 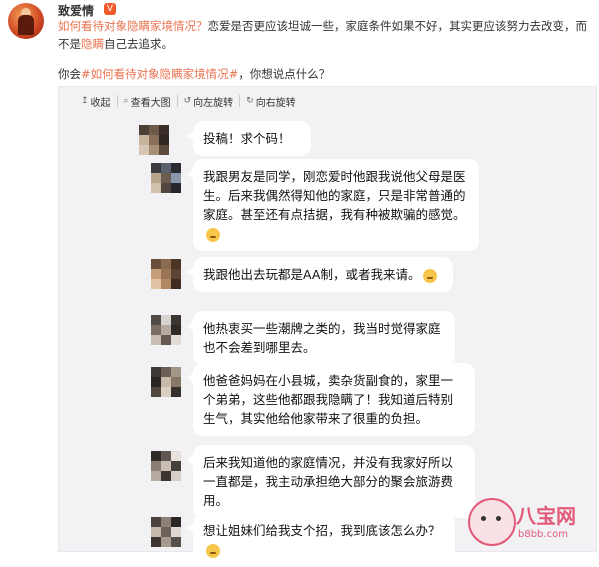 I want to click on rotate-left-icon: ↺, so click(x=187, y=101).